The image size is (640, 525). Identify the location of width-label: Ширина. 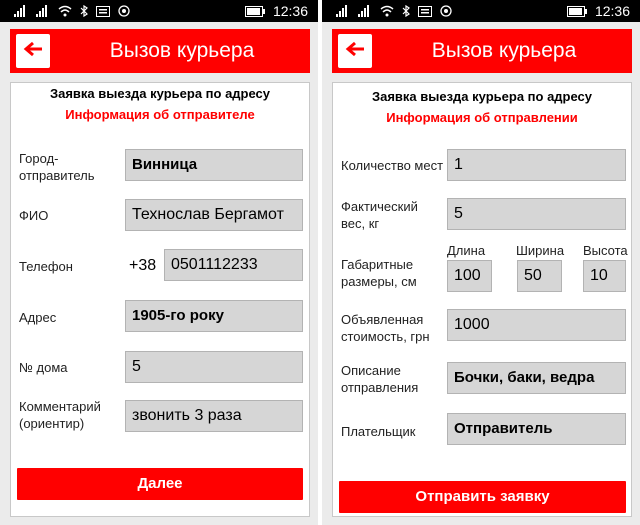
(540, 250).